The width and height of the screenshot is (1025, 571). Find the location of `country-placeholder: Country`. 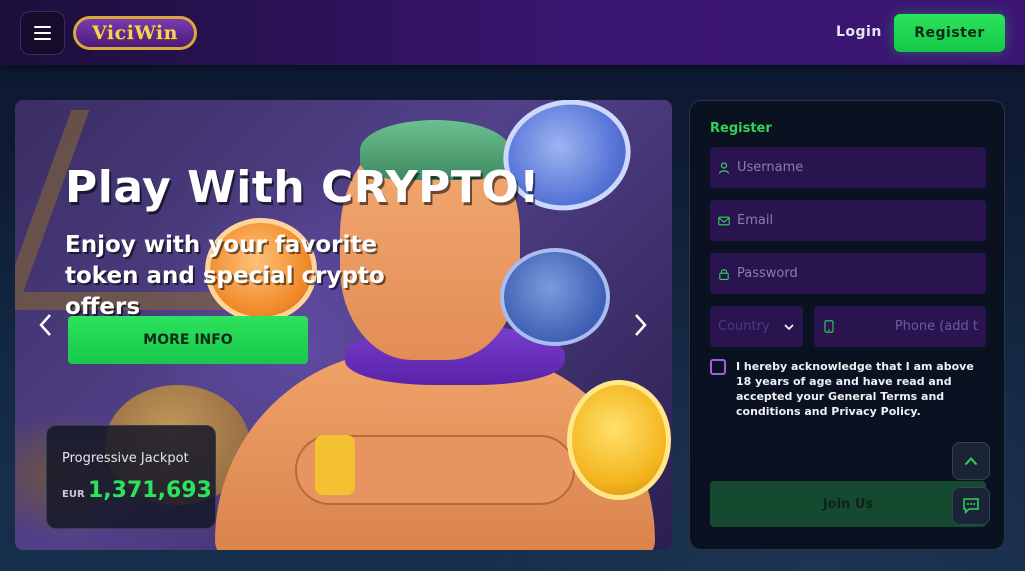

country-placeholder: Country is located at coordinates (744, 326).